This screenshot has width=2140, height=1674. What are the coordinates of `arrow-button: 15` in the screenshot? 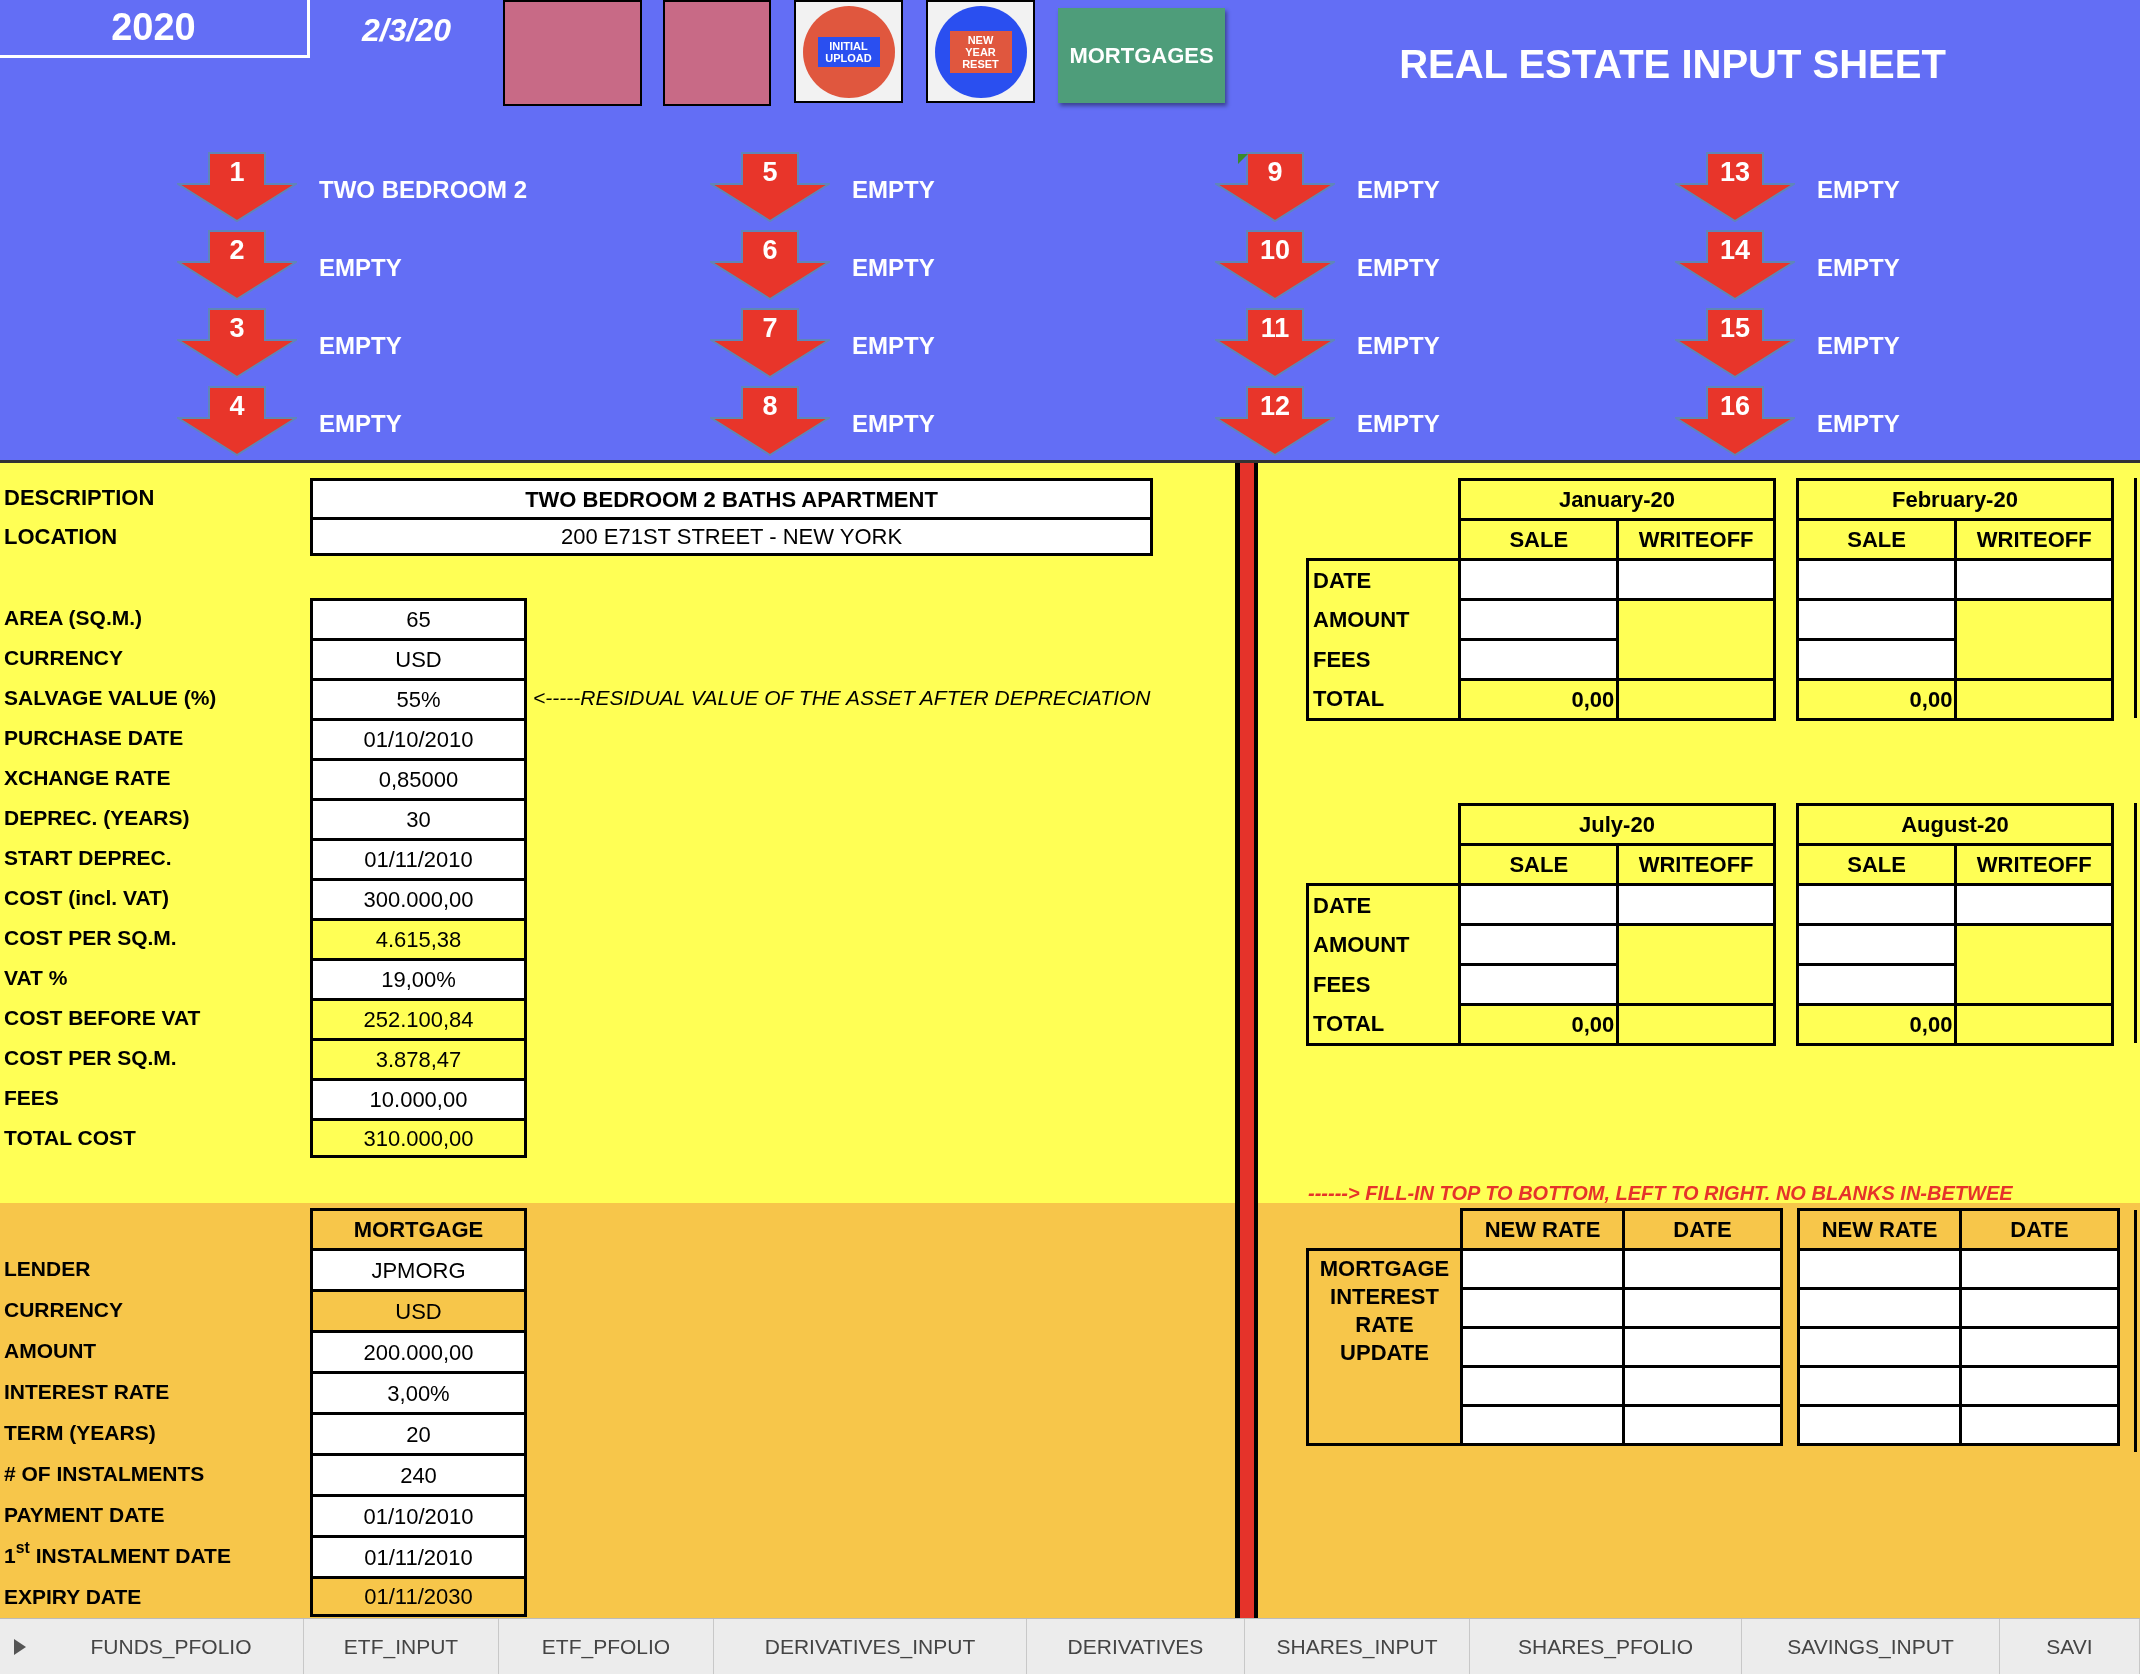 It's located at (1735, 343).